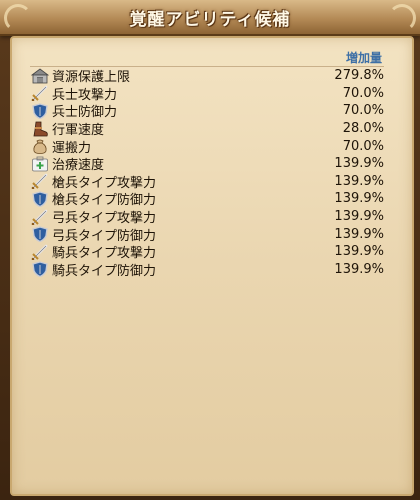 Image resolution: width=420 pixels, height=500 pixels. Describe the element at coordinates (207, 182) in the screenshot. I see `ability-row: 槍兵タイプ攻撃力 139.9%` at that location.